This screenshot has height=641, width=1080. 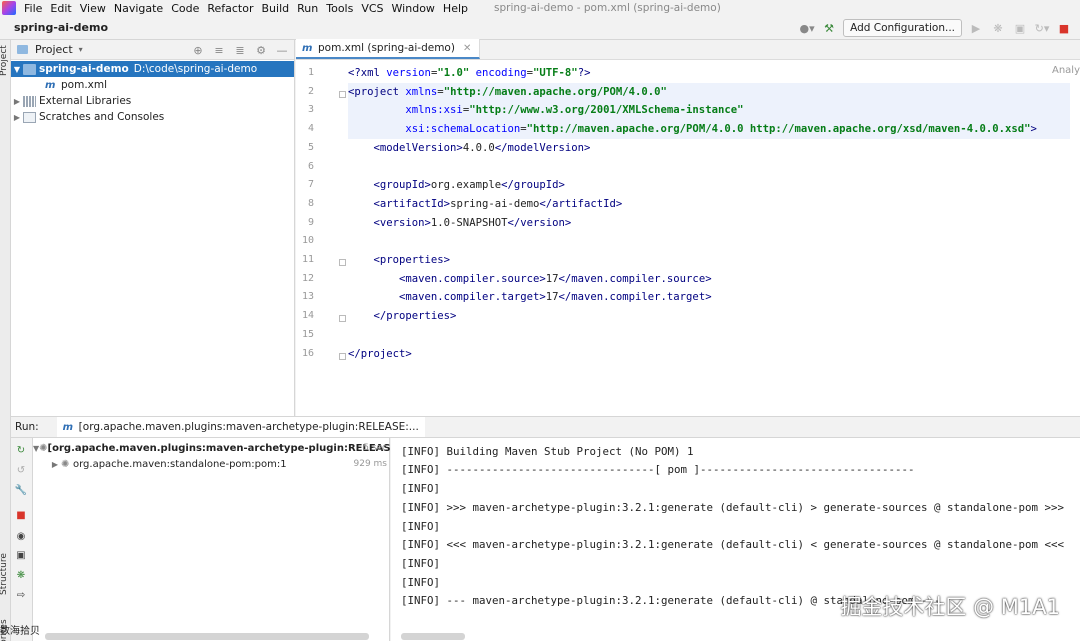 What do you see at coordinates (375, 448) in the screenshot?
I see `run-tree-time: 5 sec` at bounding box center [375, 448].